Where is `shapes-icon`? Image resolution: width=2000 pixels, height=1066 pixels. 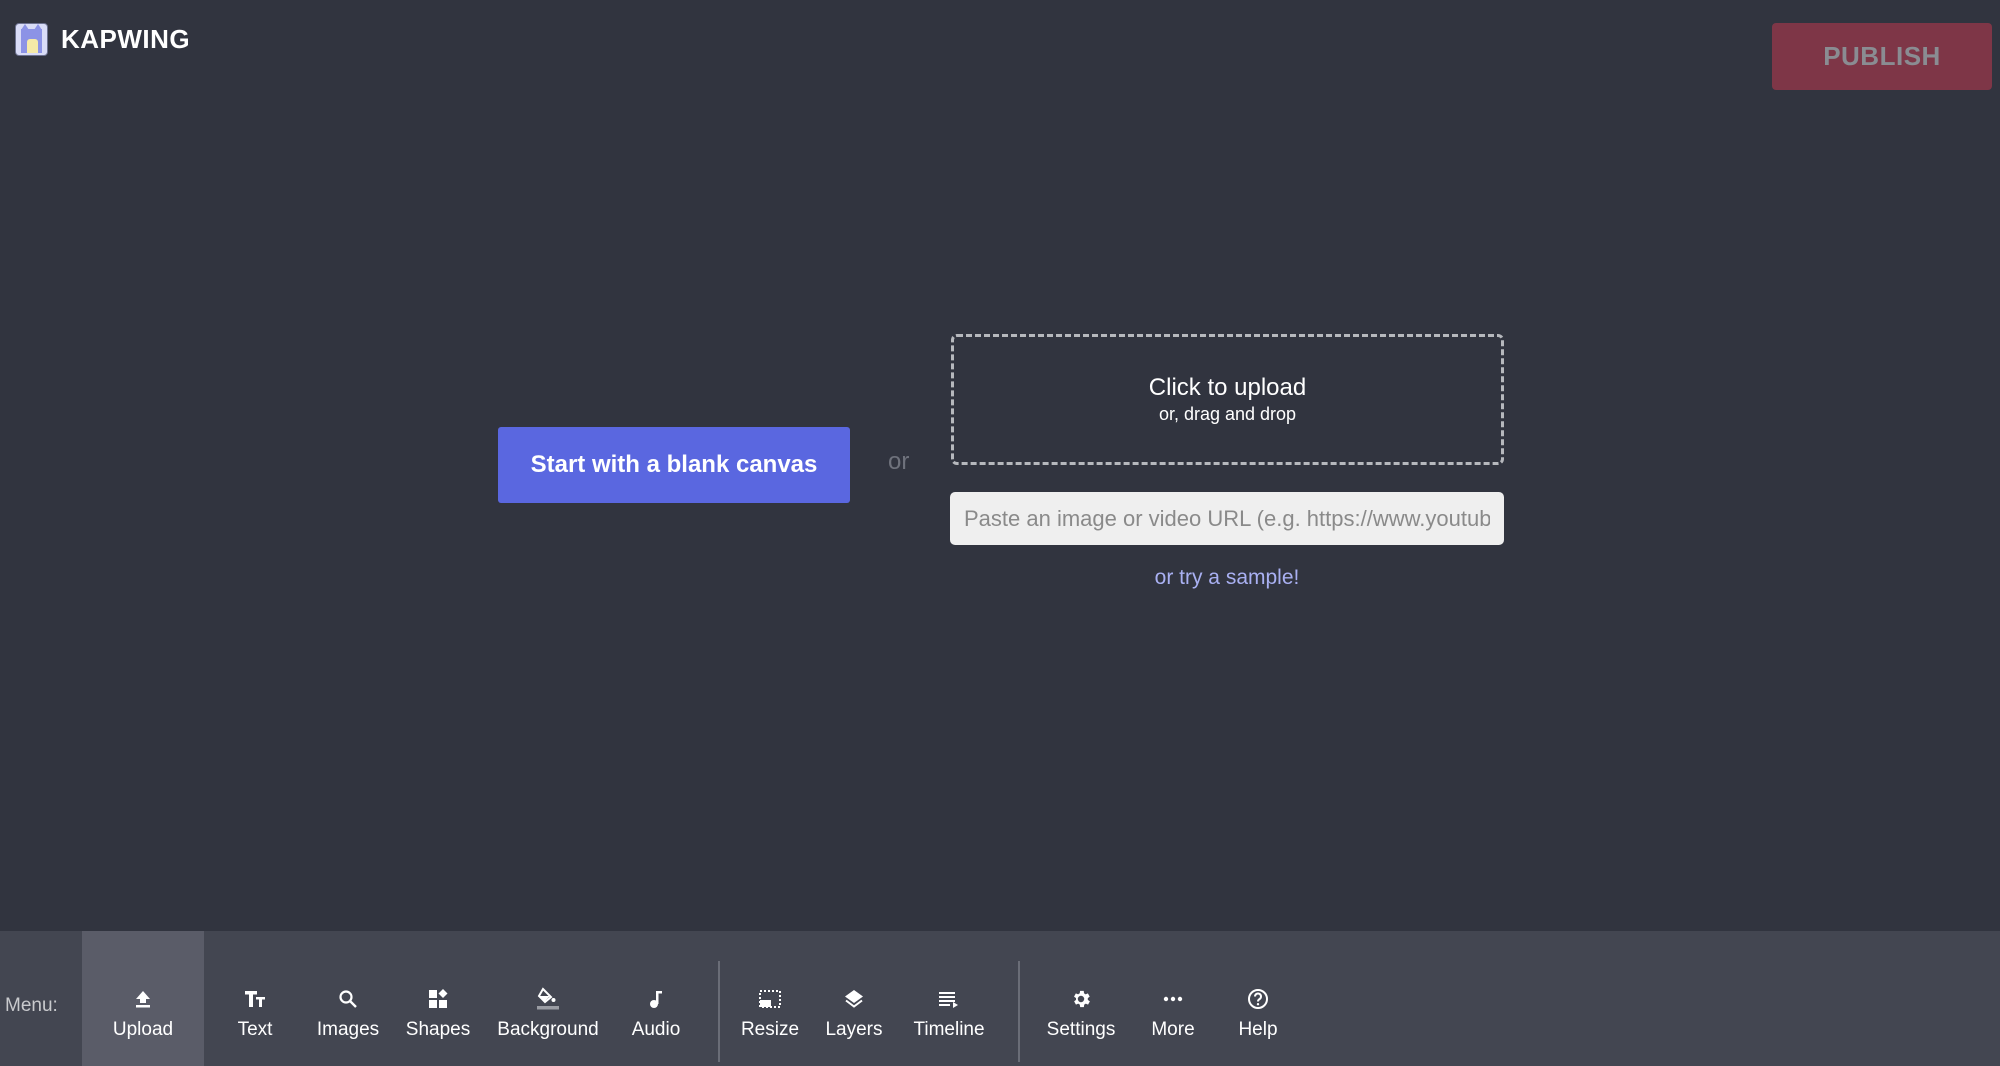 shapes-icon is located at coordinates (438, 999).